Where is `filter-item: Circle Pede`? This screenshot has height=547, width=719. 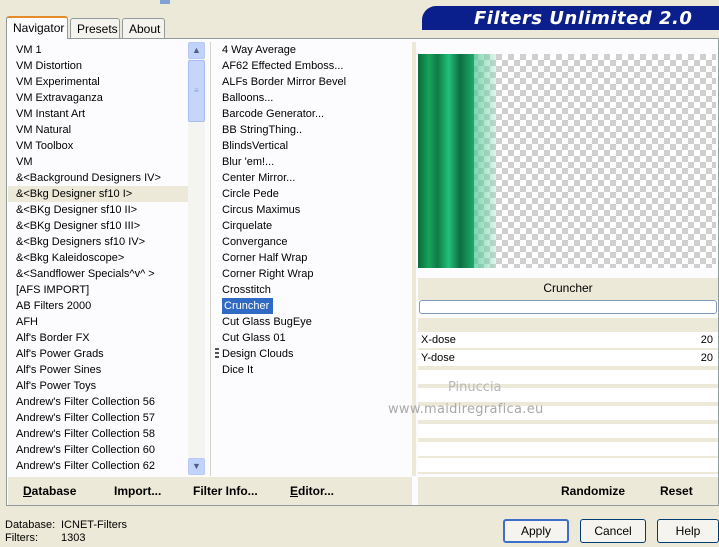 filter-item: Circle Pede is located at coordinates (312, 194).